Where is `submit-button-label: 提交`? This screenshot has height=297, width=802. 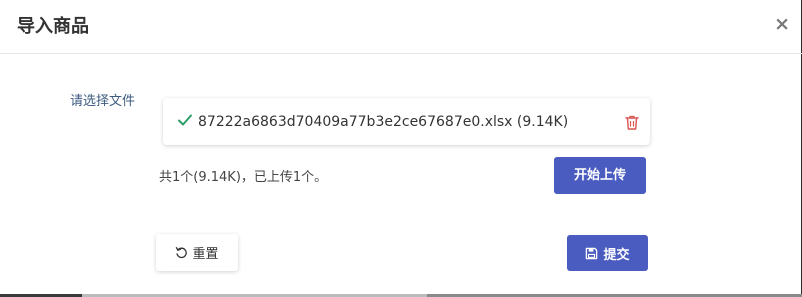 submit-button-label: 提交 is located at coordinates (616, 255).